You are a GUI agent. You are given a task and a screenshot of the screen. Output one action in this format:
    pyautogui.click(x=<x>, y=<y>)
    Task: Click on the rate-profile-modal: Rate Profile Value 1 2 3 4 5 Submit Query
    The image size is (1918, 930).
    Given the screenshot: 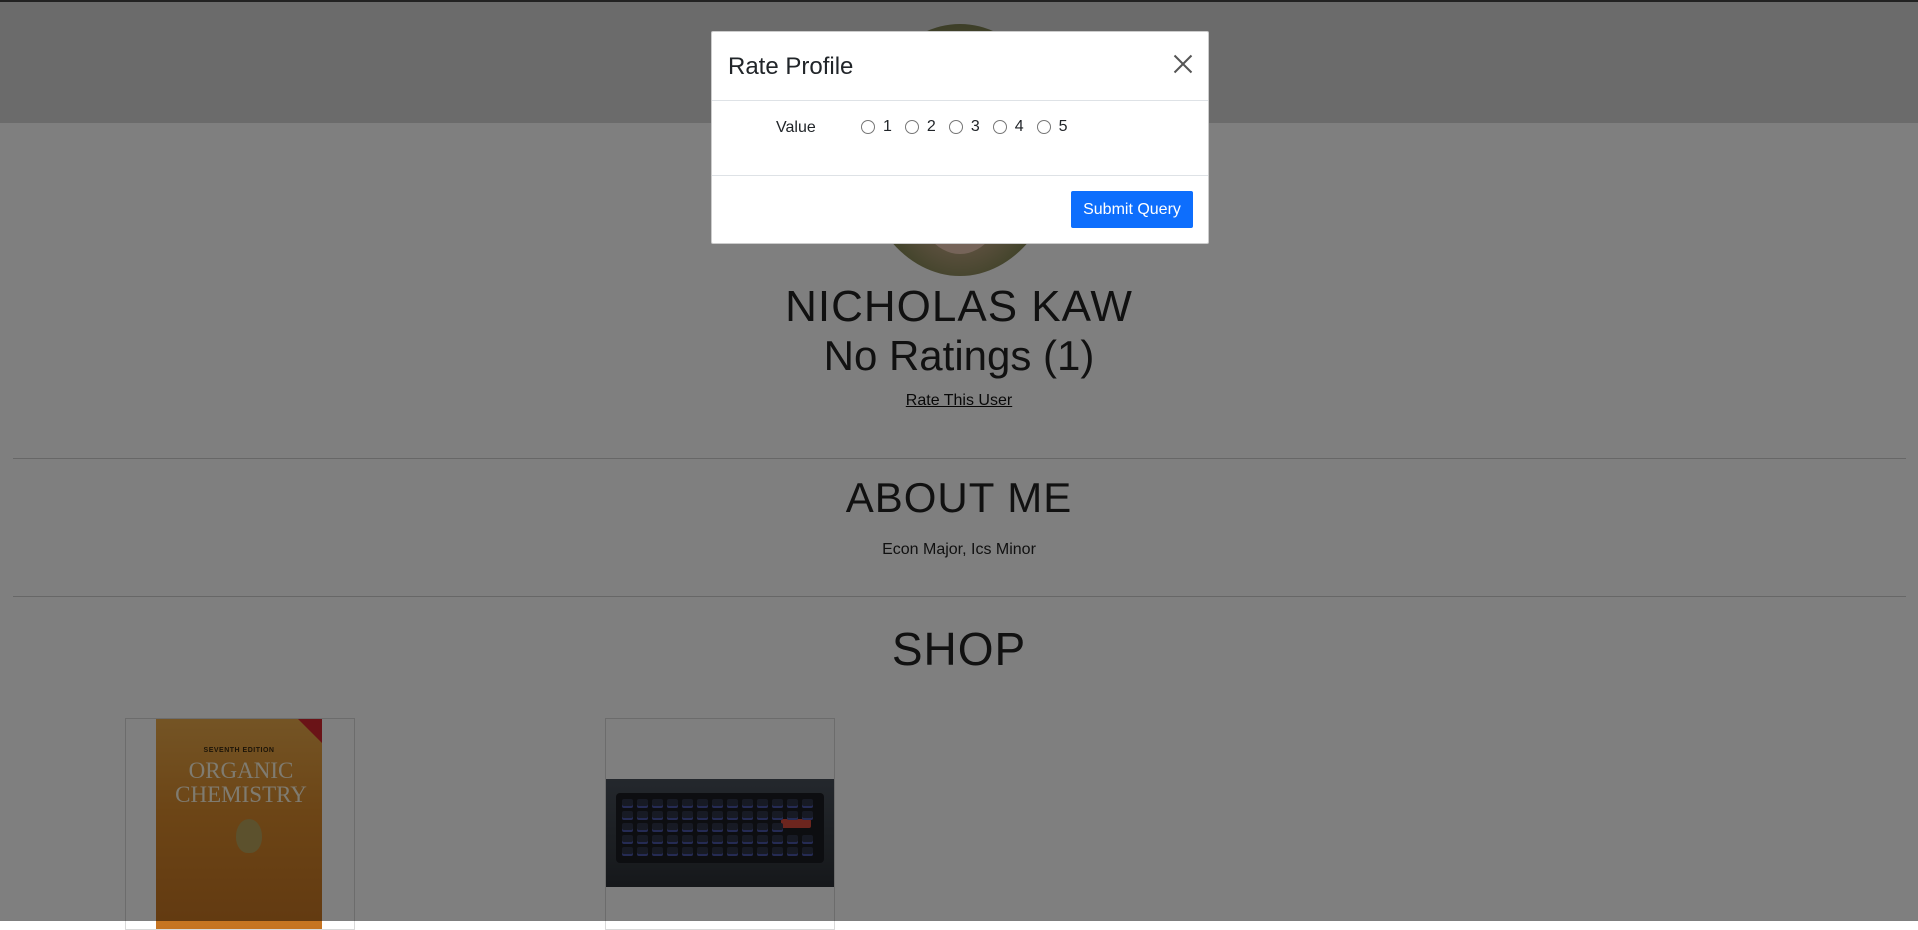 What is the action you would take?
    pyautogui.click(x=960, y=137)
    